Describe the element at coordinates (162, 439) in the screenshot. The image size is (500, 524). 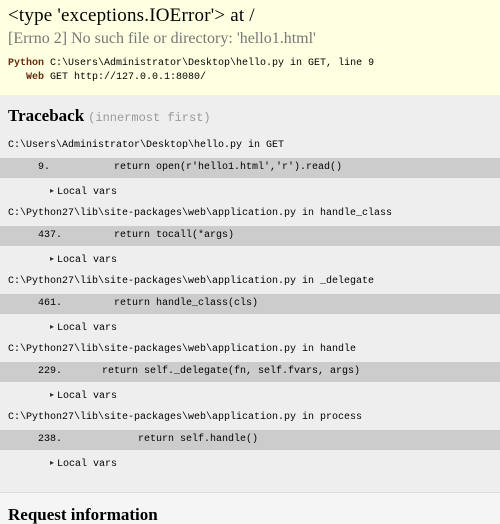
I see `frame-source-code: return self.handle()` at that location.